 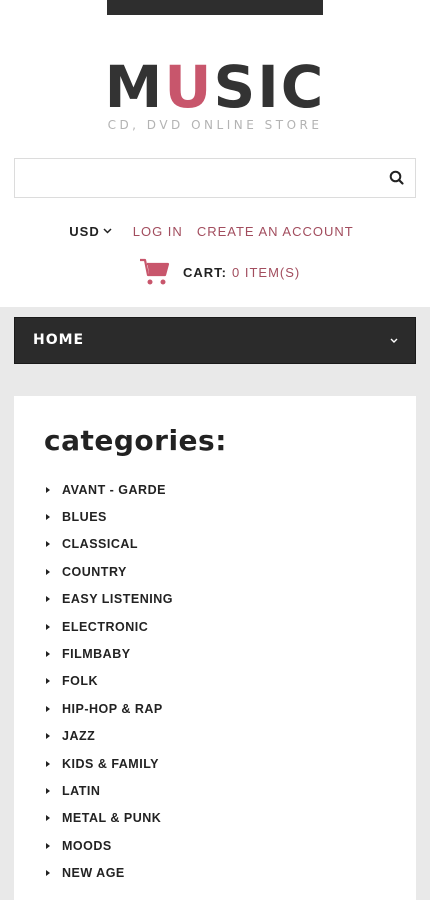 I want to click on currency-value: USD, so click(x=84, y=231).